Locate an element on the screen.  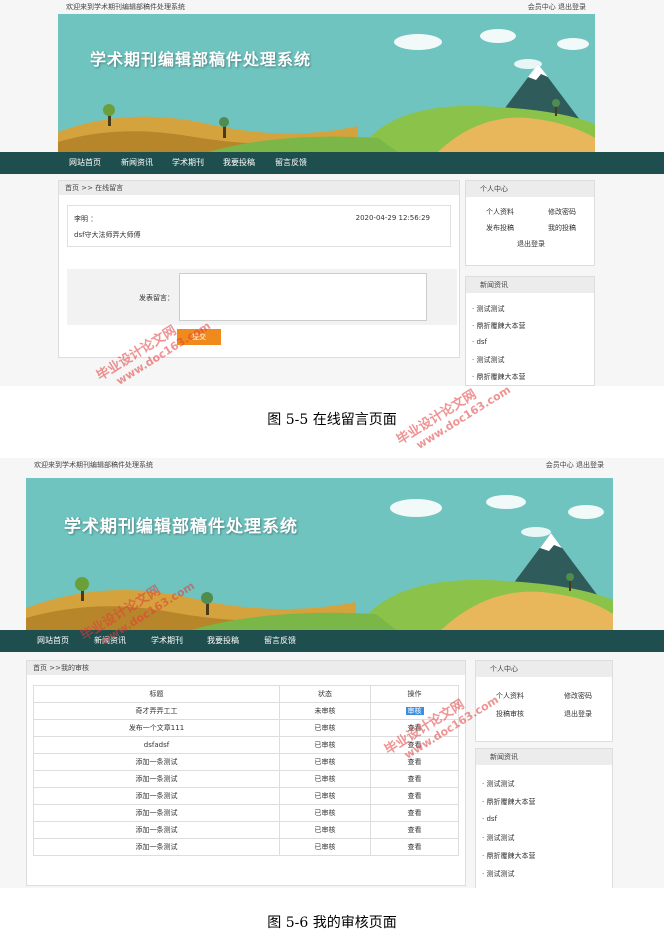
personal-center-box: 个人中心 个人资料 修改密码 发布投稿 我的投稿 退出登录 is located at coordinates (530, 223).